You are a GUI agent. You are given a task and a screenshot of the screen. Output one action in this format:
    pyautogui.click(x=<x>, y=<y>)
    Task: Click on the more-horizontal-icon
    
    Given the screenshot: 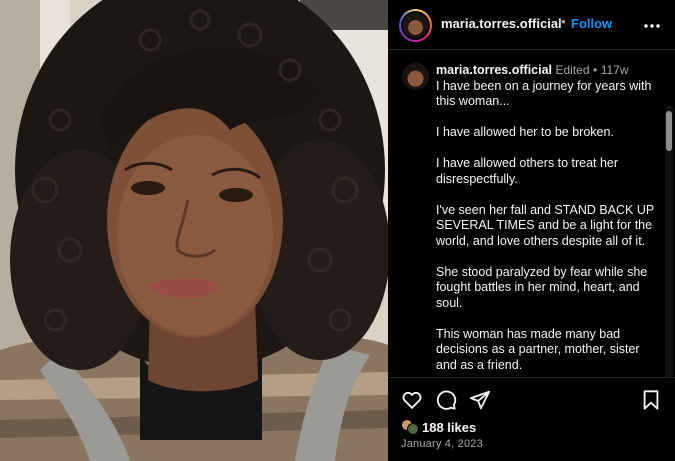 What is the action you would take?
    pyautogui.click(x=652, y=26)
    